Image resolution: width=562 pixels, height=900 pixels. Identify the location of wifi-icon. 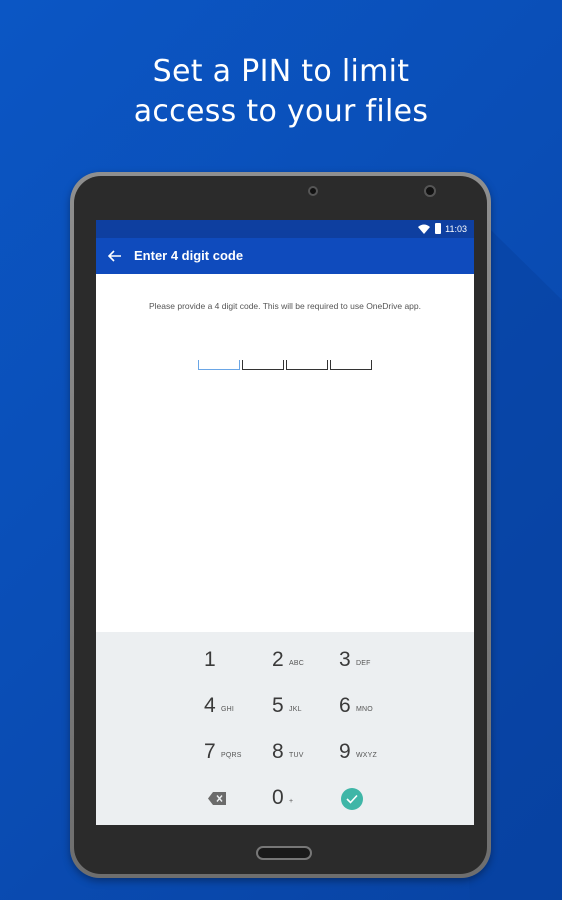
(424, 229).